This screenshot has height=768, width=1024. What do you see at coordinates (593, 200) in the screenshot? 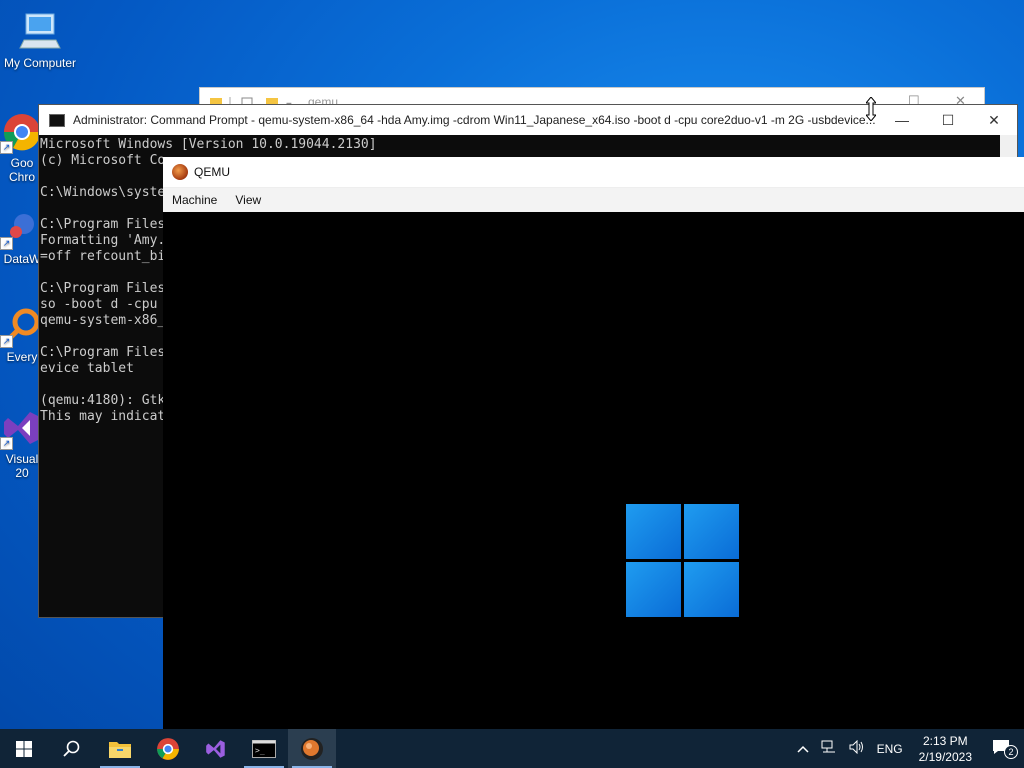
I see `qemu-menubar: Machine View` at bounding box center [593, 200].